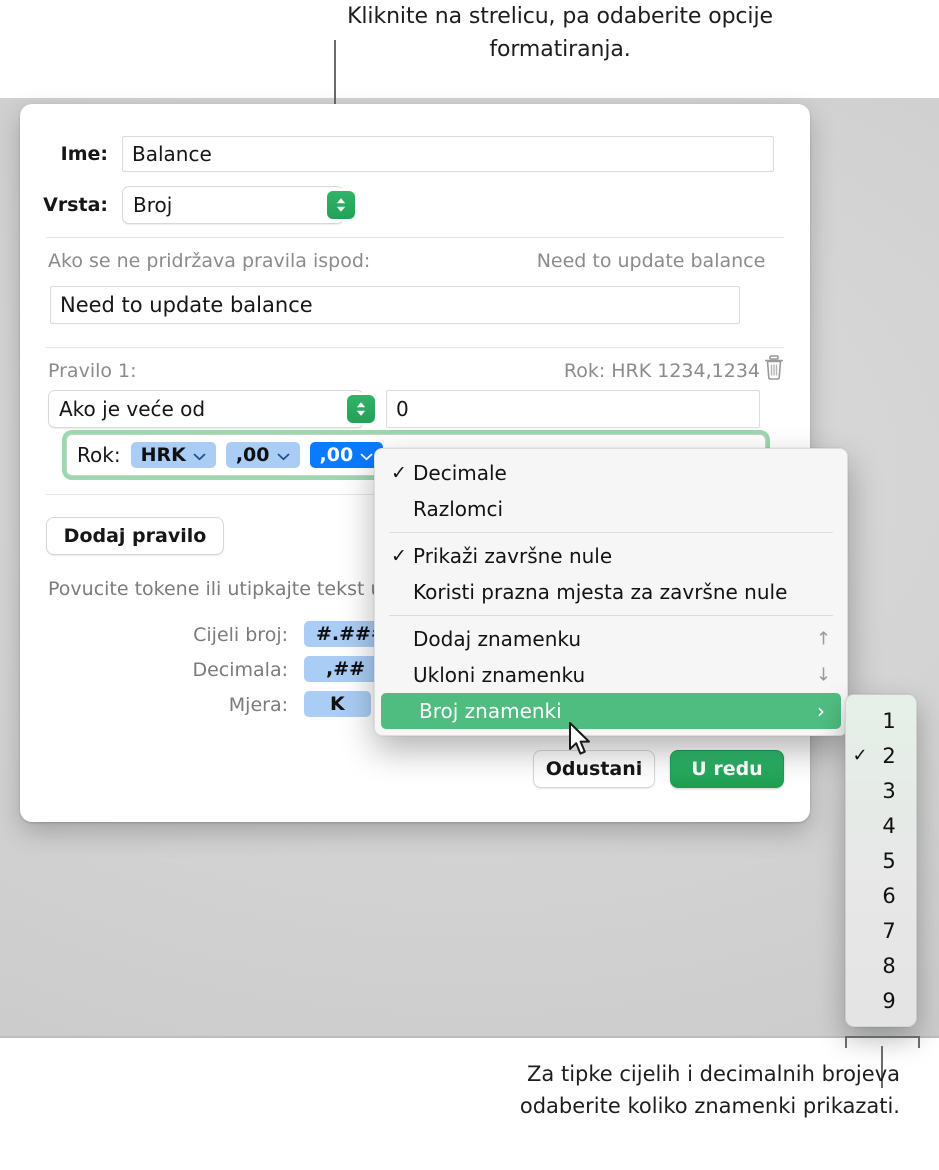 This screenshot has height=1170, width=939. Describe the element at coordinates (581, 742) in the screenshot. I see `mouse-cursor` at that location.